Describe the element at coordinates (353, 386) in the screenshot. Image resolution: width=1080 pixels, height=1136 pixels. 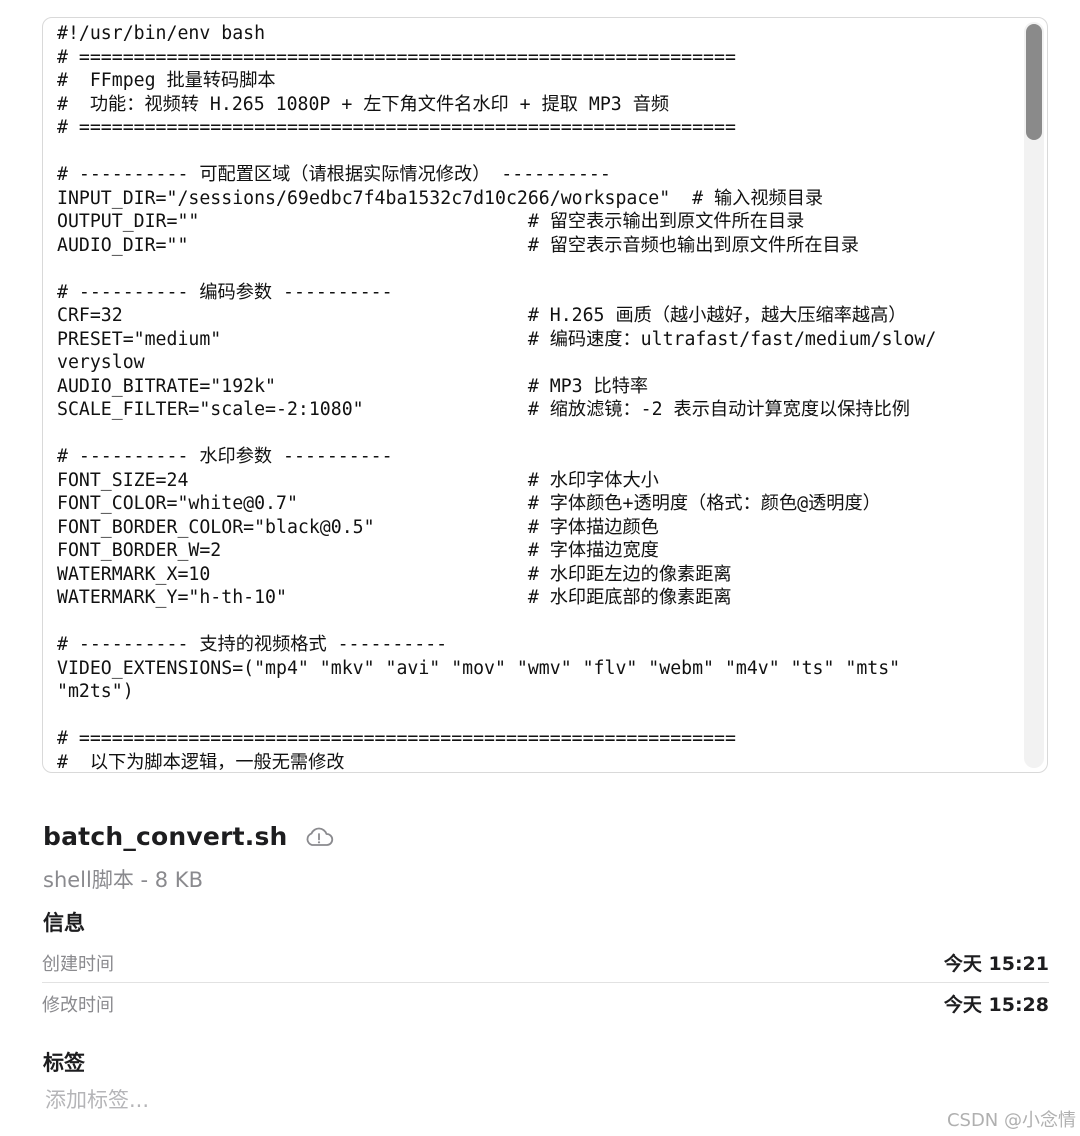
I see `code-line: AUDIO_BITRATE="192k" # MP3 比特率` at that location.